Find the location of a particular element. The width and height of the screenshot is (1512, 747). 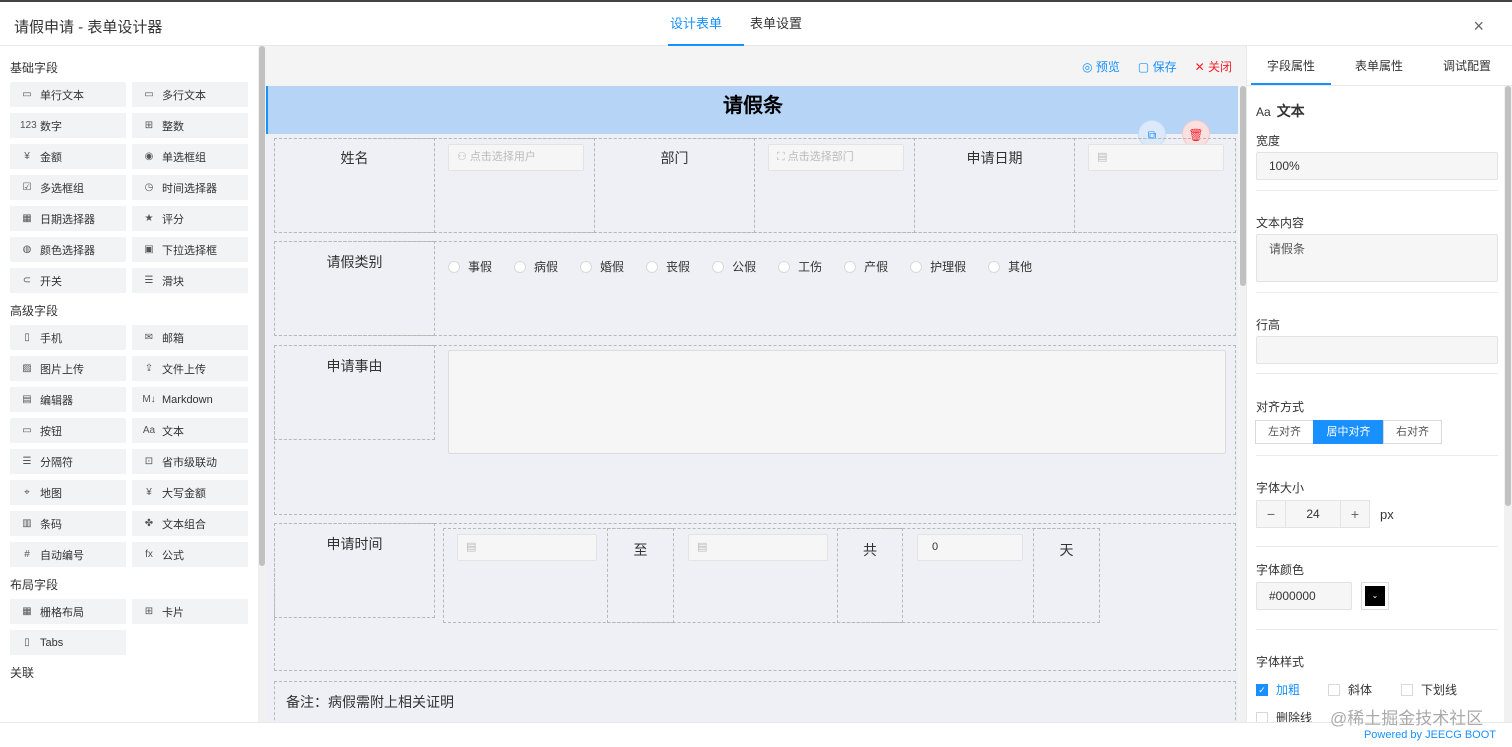

close-icon: × is located at coordinates (1478, 26).